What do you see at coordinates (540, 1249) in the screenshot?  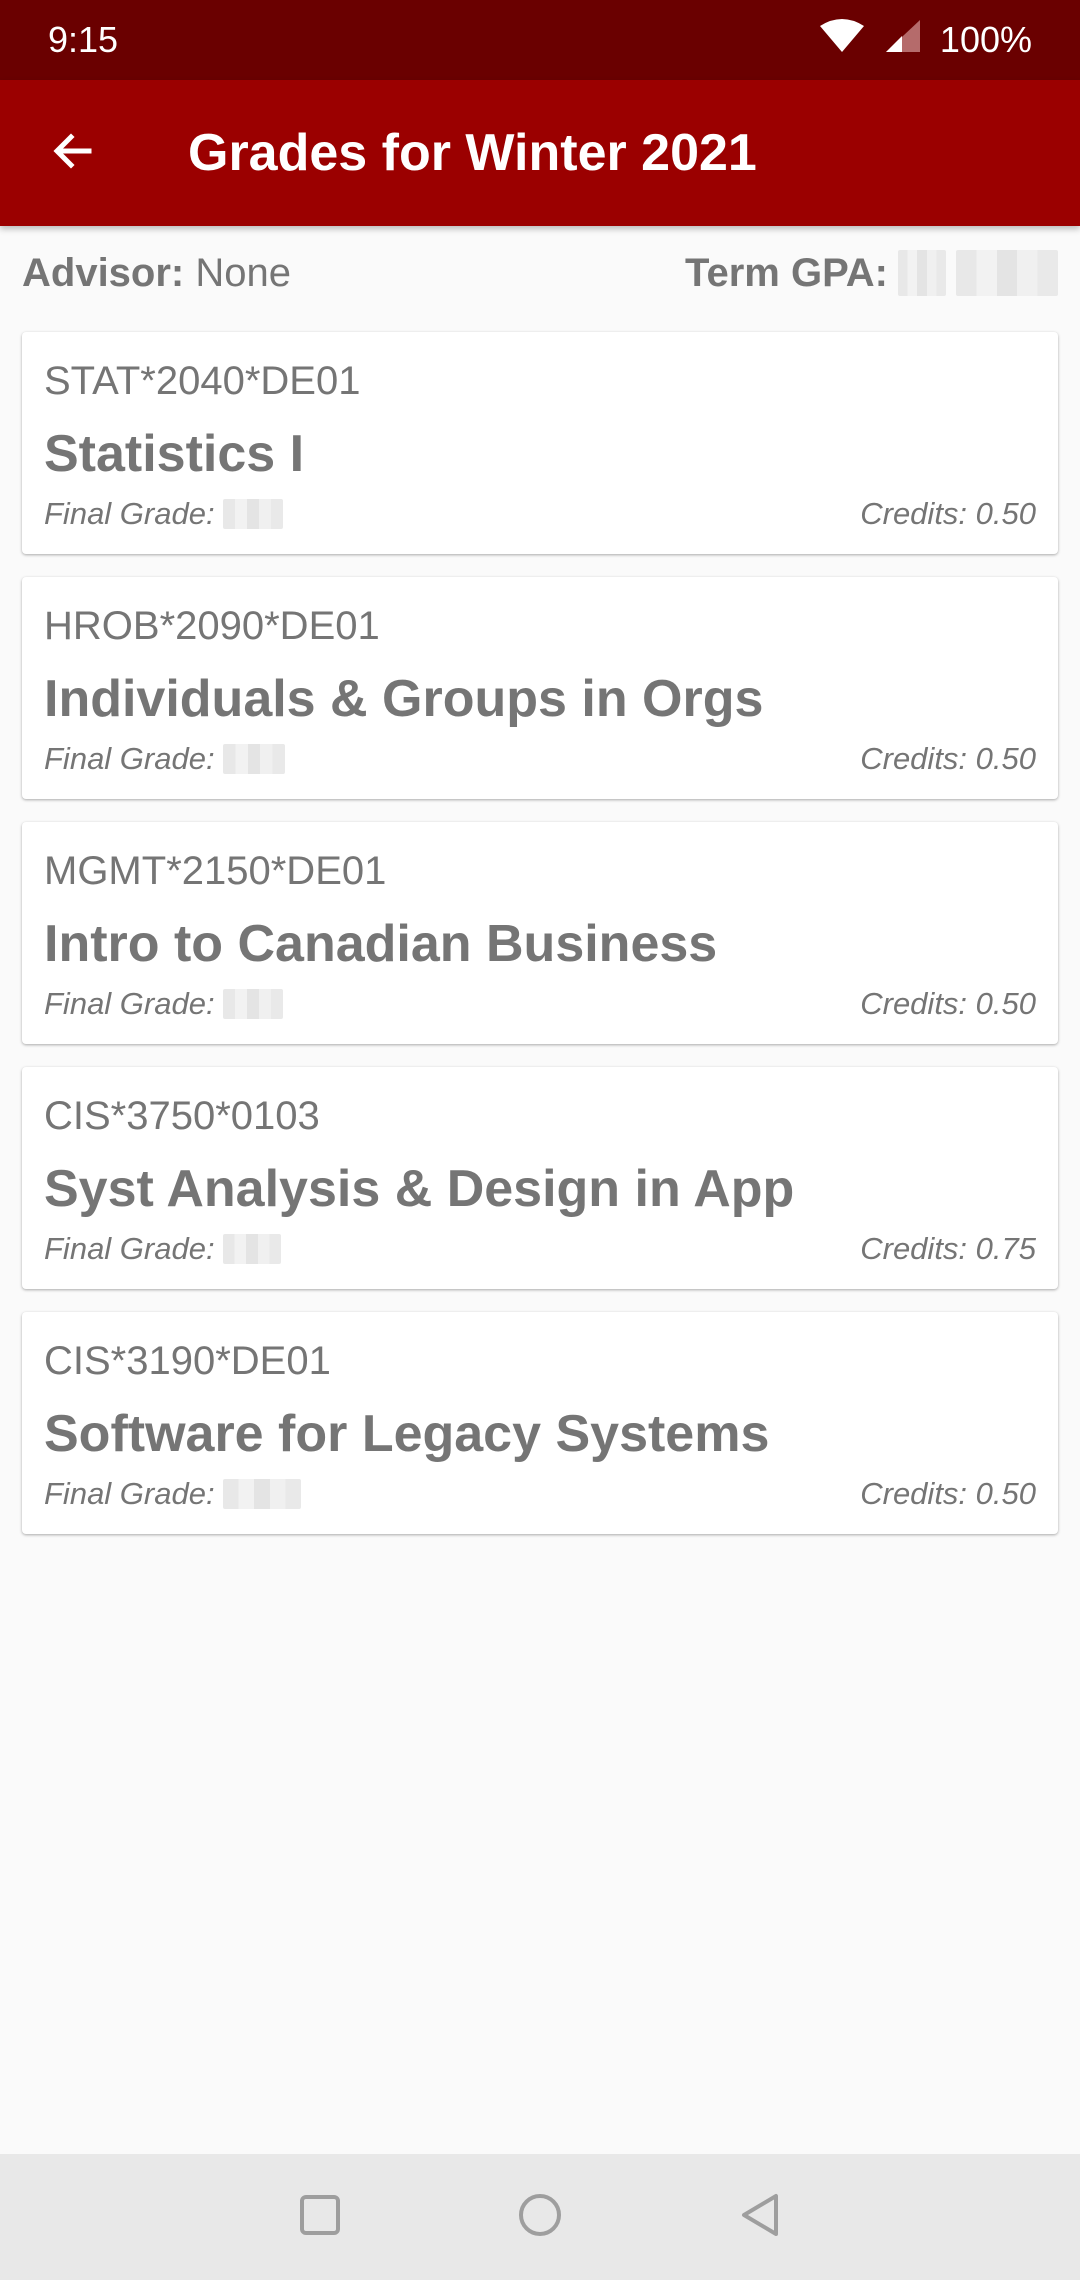 I see `course-footer: Final Grade: Credits: 0.75` at bounding box center [540, 1249].